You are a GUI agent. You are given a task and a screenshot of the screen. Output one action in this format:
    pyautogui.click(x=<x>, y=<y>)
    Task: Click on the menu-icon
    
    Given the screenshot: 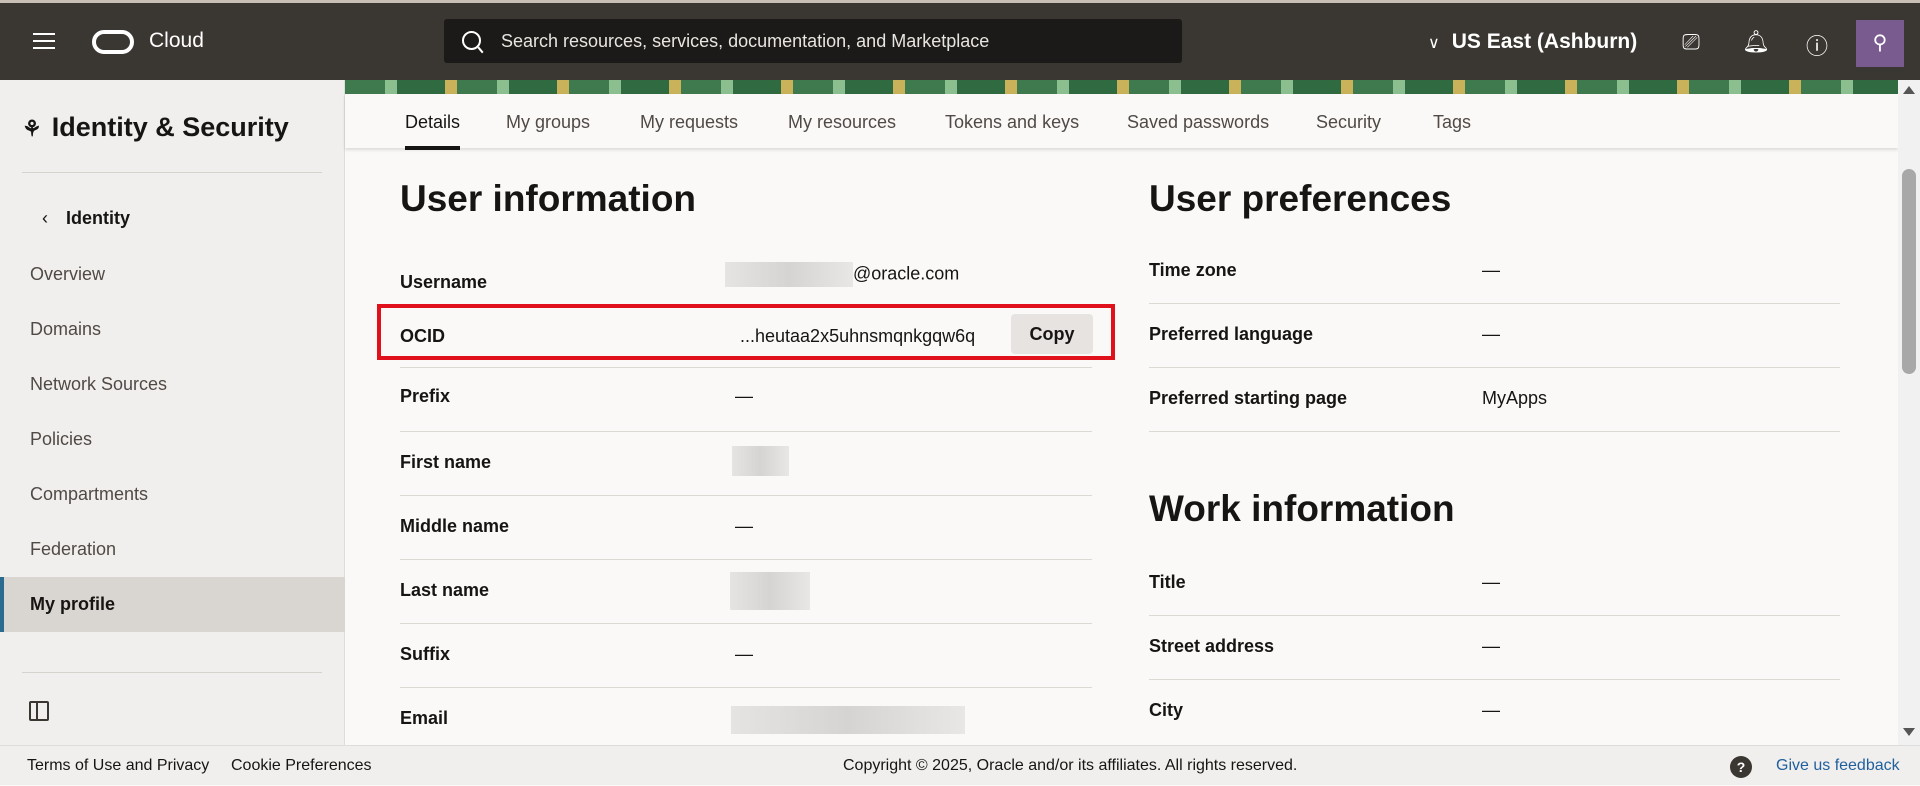 What is the action you would take?
    pyautogui.click(x=44, y=41)
    